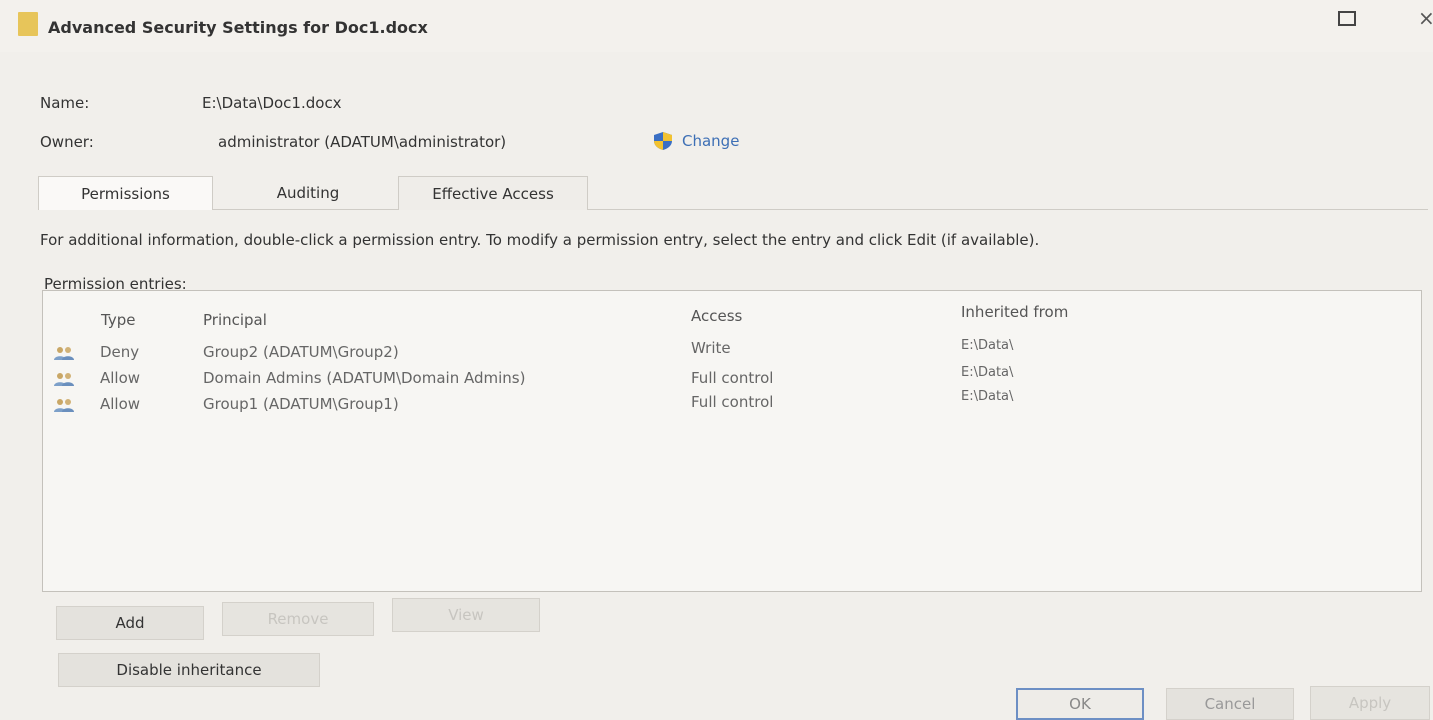 The width and height of the screenshot is (1433, 720). Describe the element at coordinates (189, 670) in the screenshot. I see `disable-inheritance-button: Disable inheritance` at that location.